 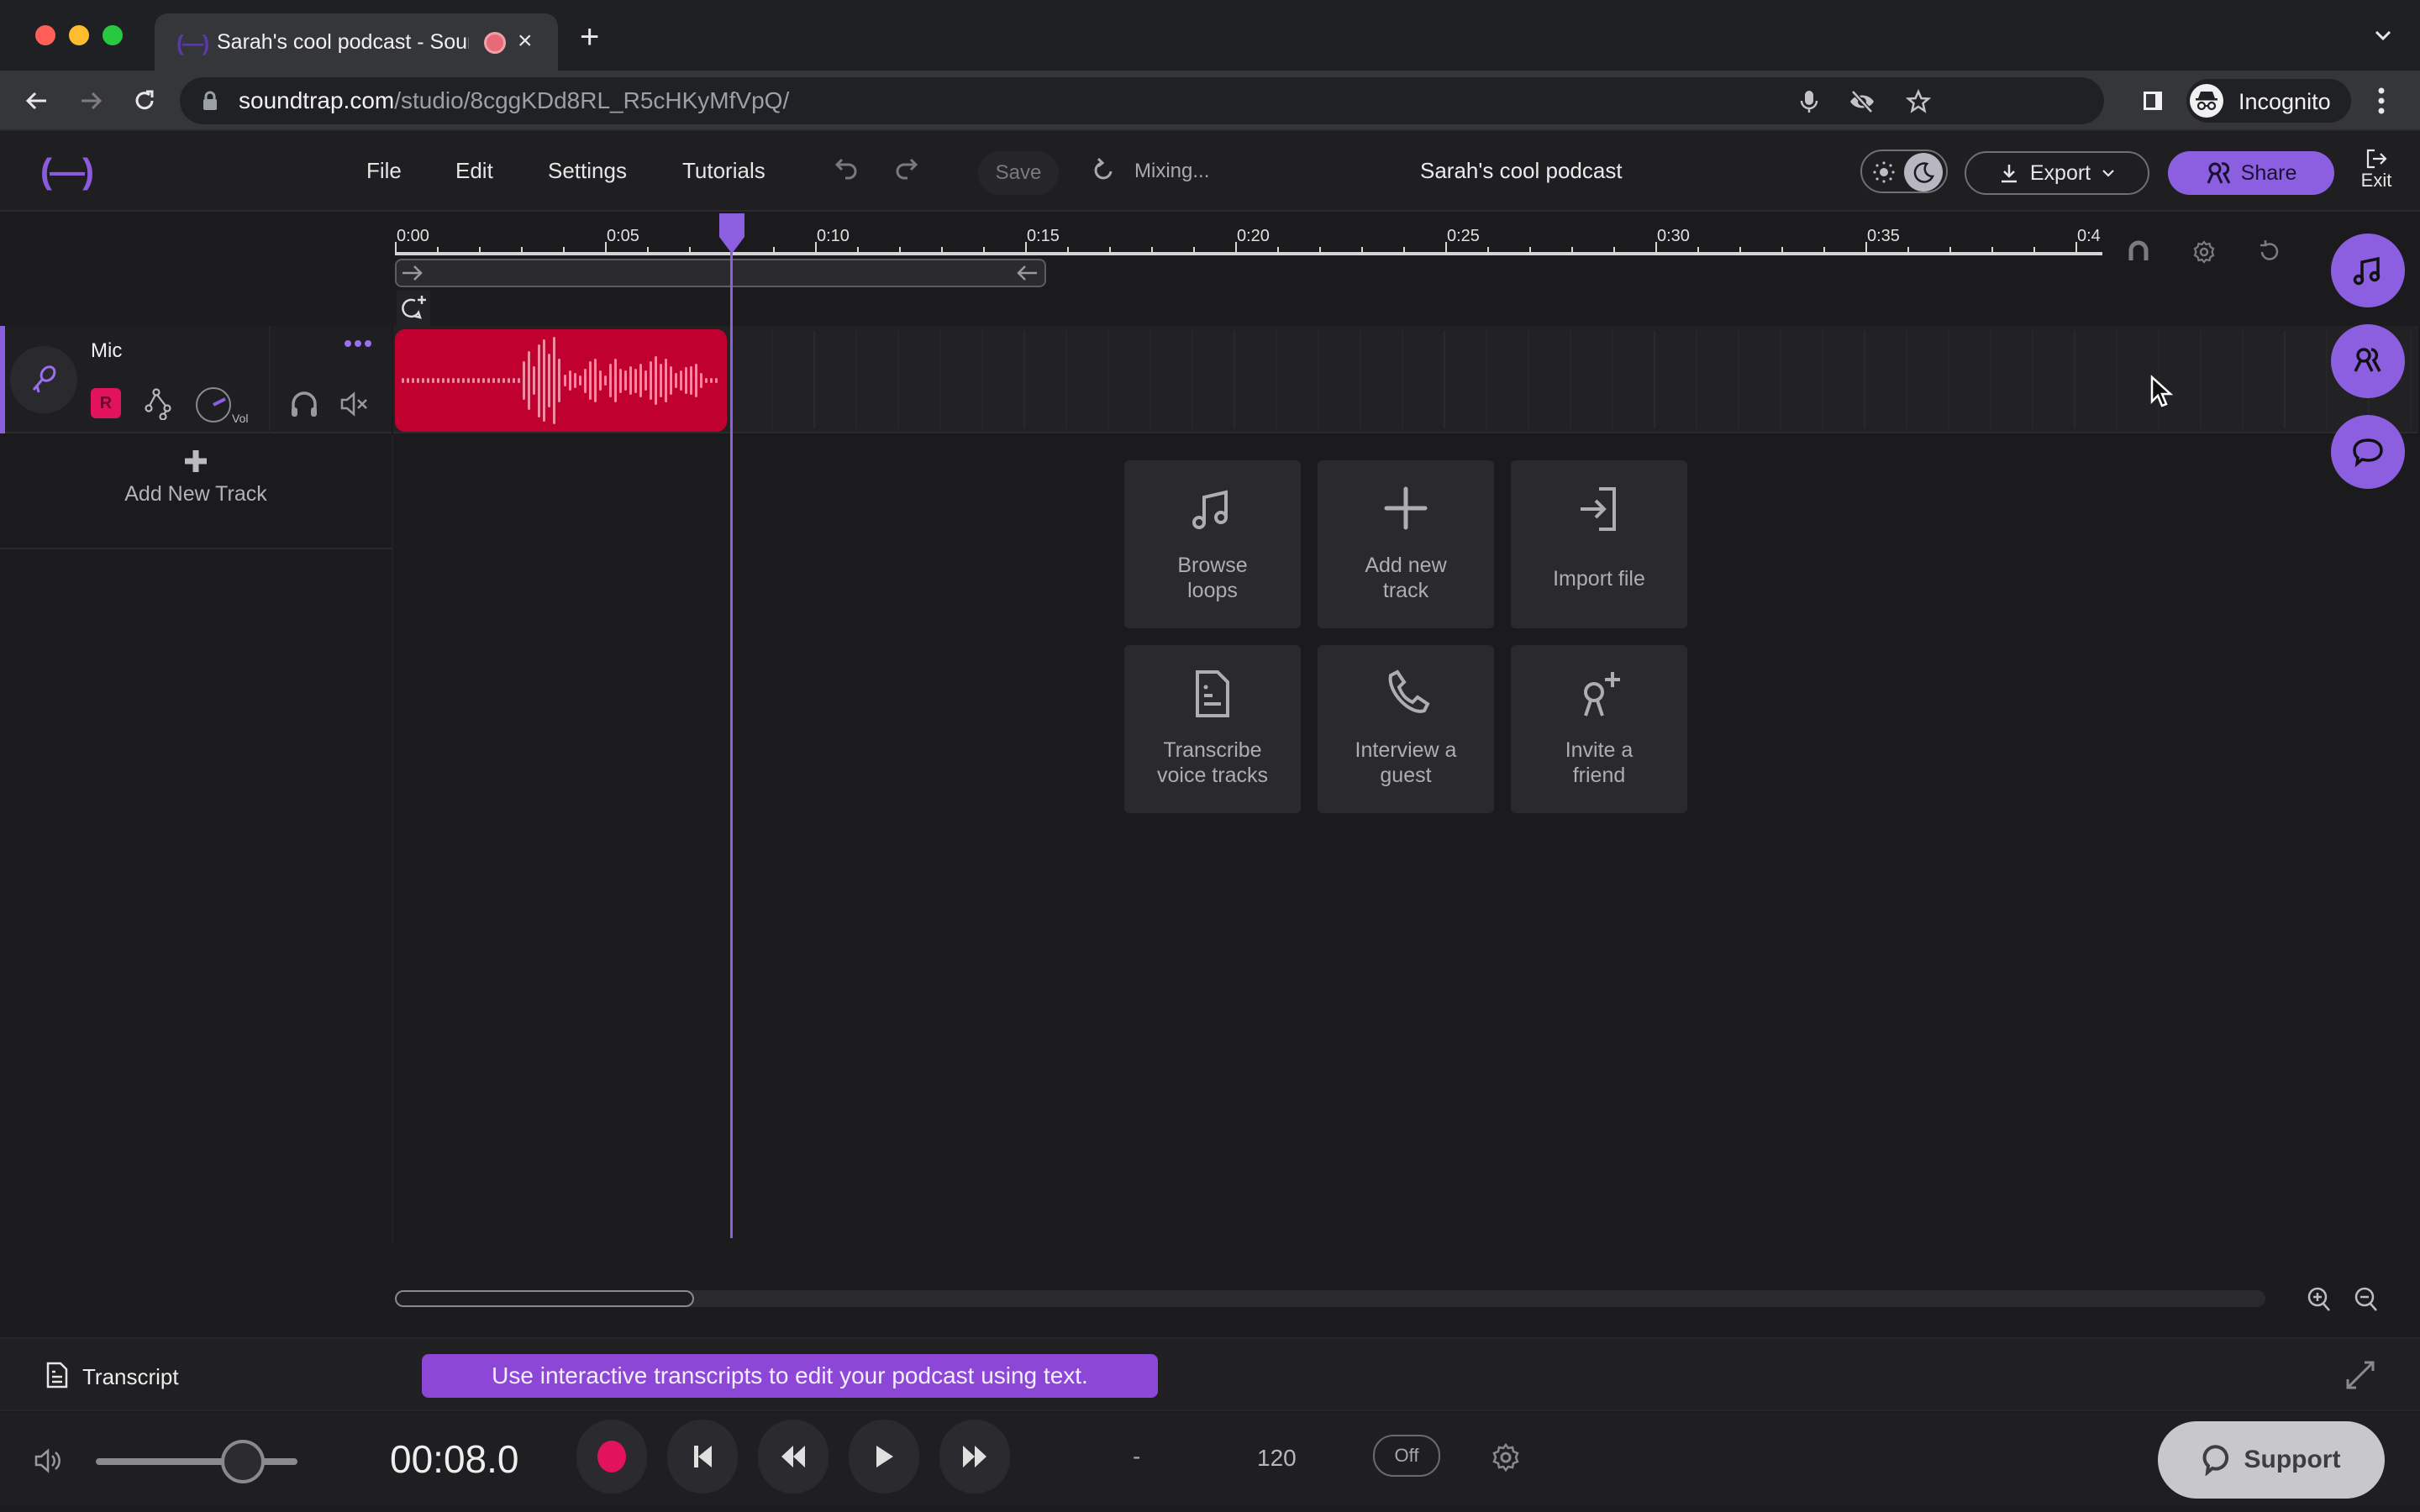 What do you see at coordinates (1406, 379) in the screenshot?
I see `track-lane-mic` at bounding box center [1406, 379].